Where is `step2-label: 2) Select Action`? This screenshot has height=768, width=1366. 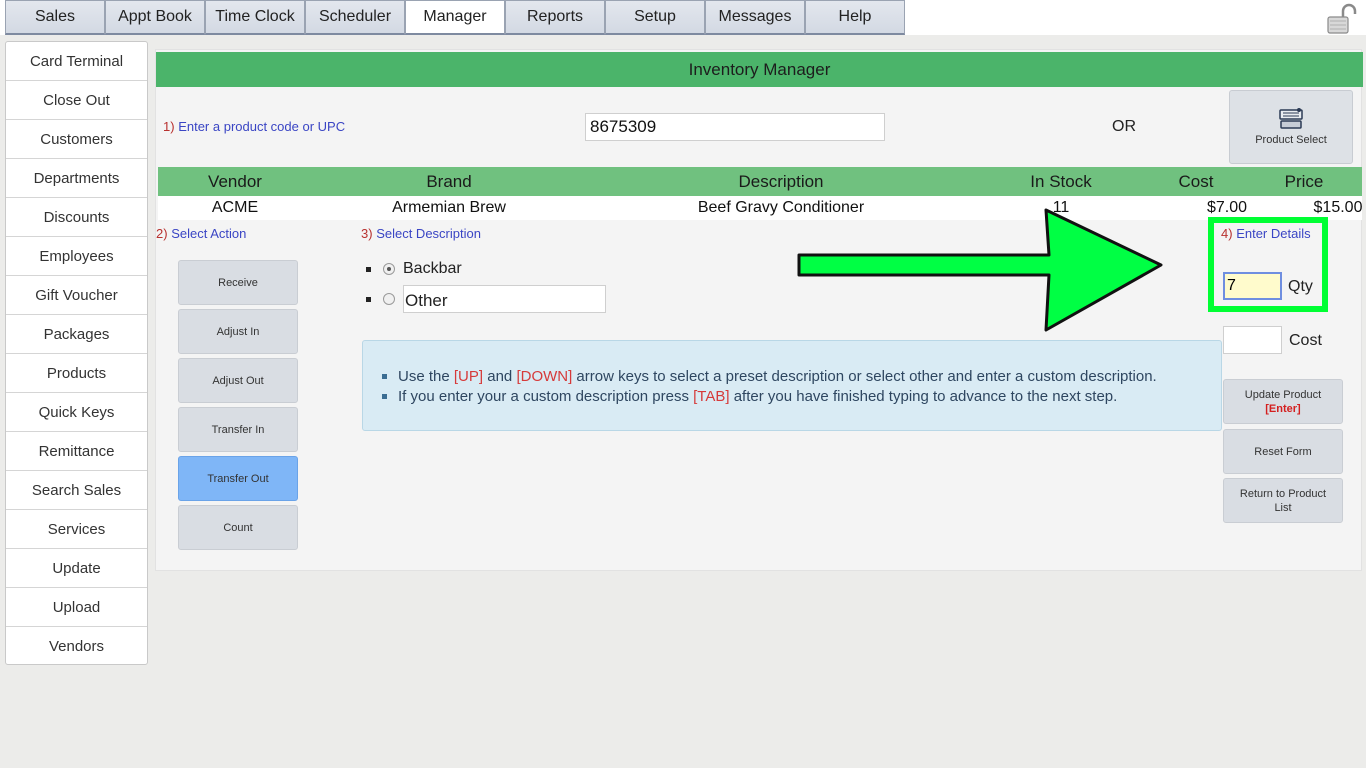 step2-label: 2) Select Action is located at coordinates (201, 233).